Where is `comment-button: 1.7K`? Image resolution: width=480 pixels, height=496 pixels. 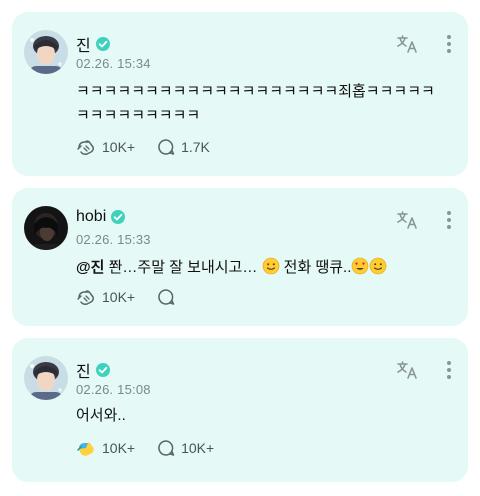 comment-button: 1.7K is located at coordinates (183, 147).